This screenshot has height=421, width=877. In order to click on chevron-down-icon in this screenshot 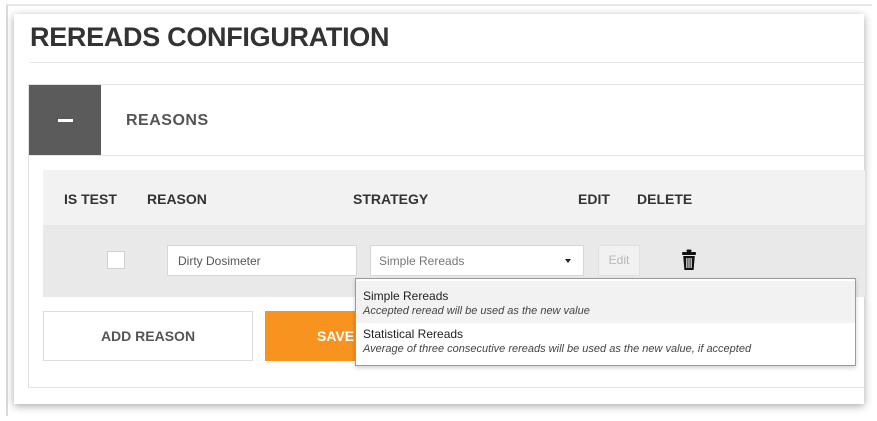, I will do `click(568, 261)`.